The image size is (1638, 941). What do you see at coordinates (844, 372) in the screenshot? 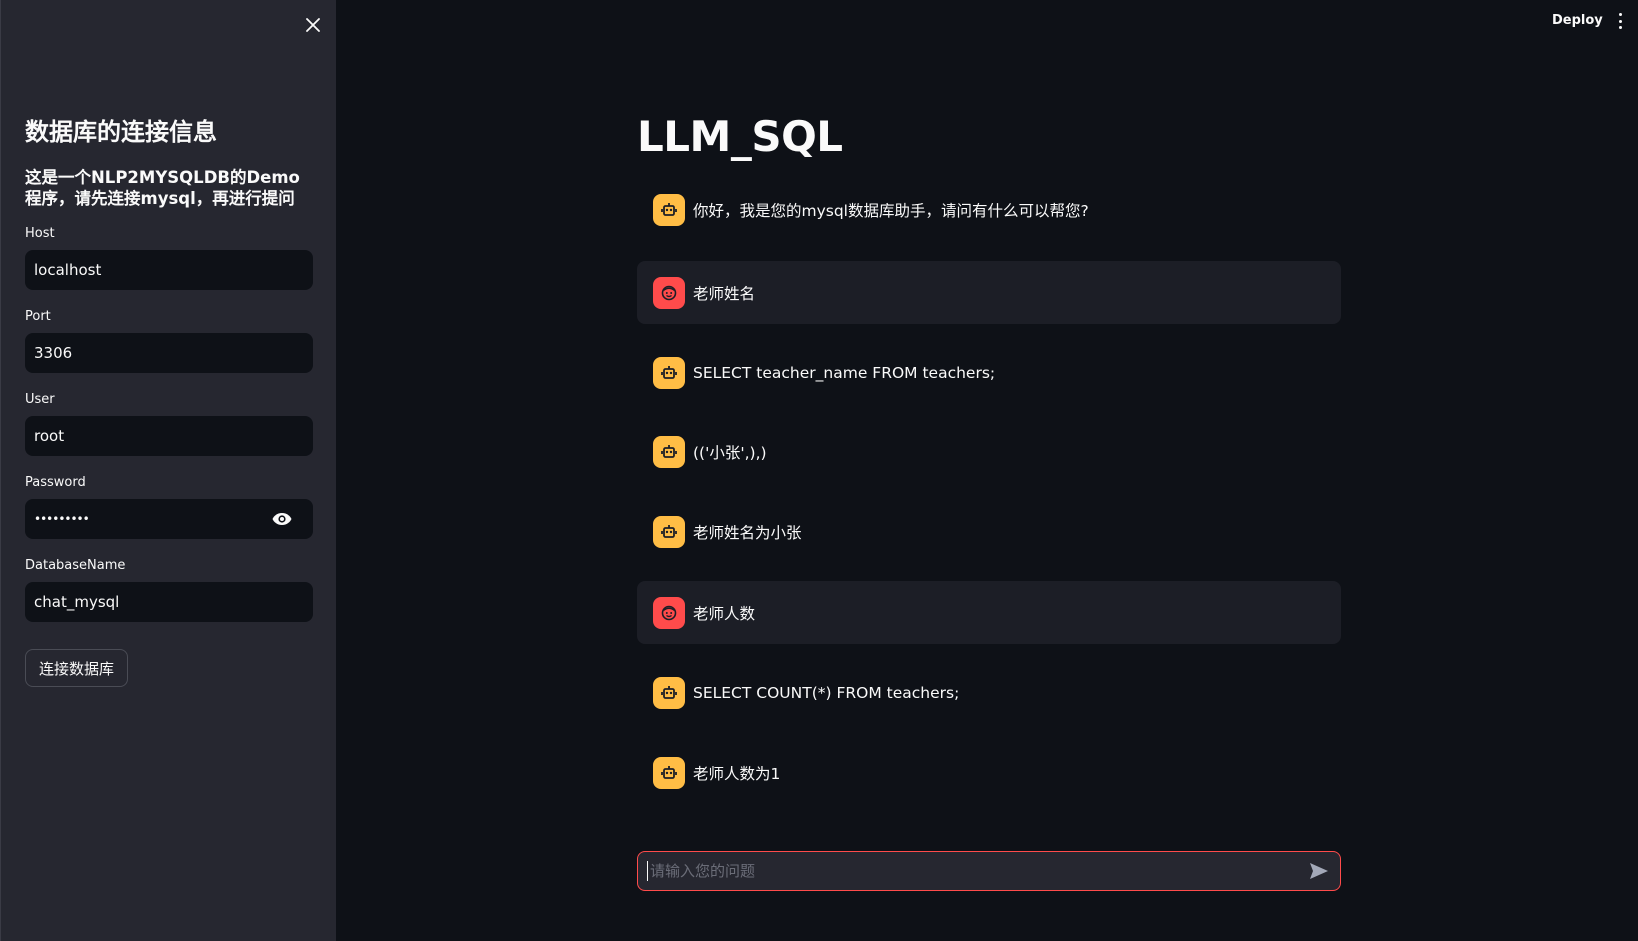
I see `message-text: SELECT teacher_name FROM teachers;` at bounding box center [844, 372].